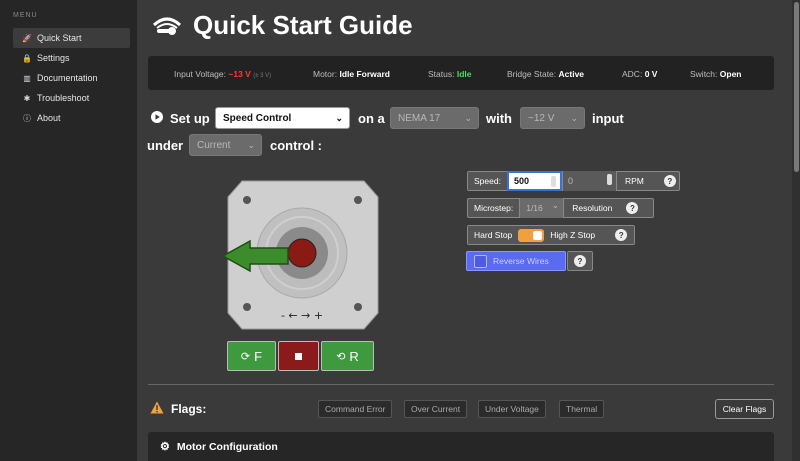 The width and height of the screenshot is (800, 461). Describe the element at coordinates (347, 356) in the screenshot. I see `reverse-button: ⟲ R` at that location.